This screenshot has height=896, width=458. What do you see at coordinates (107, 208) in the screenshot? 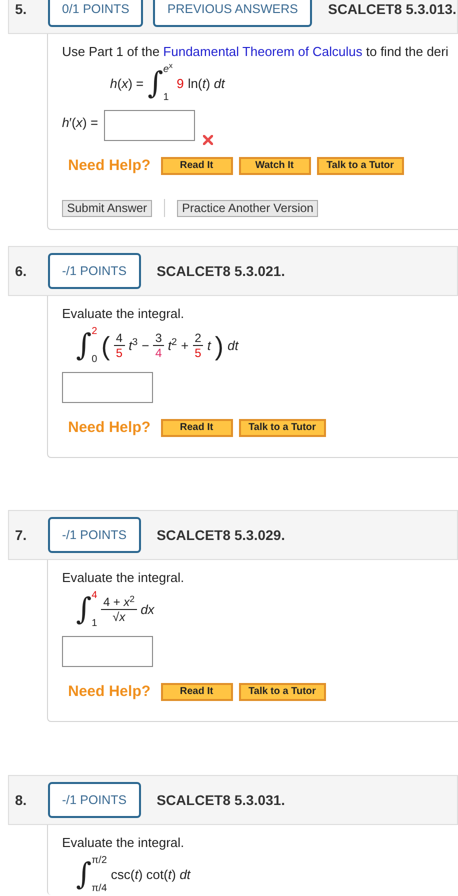
I see `action-button: Submit Answer` at bounding box center [107, 208].